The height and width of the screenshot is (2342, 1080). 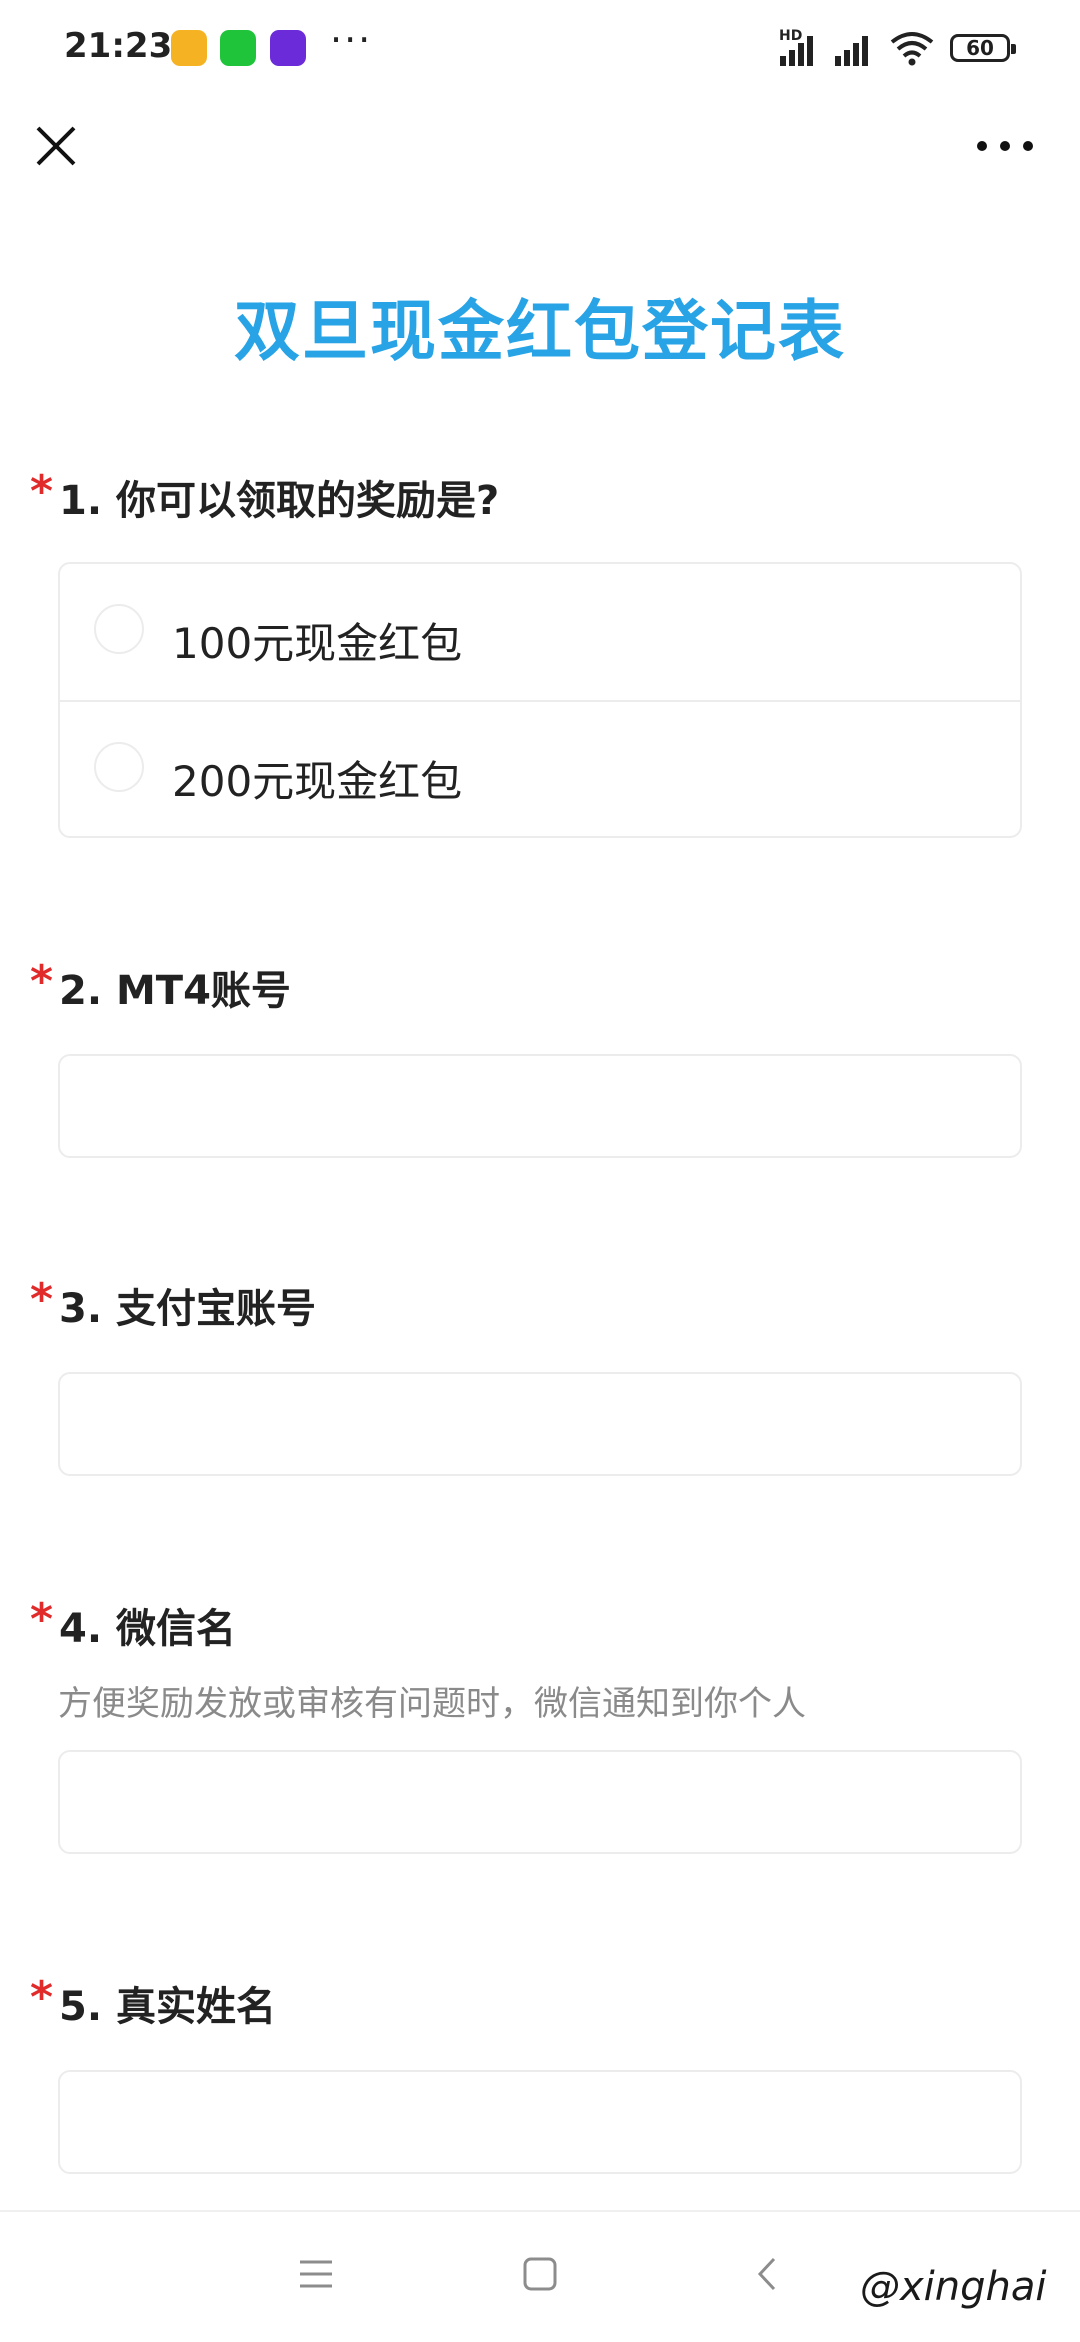 I want to click on alipay-account-field, so click(x=540, y=1424).